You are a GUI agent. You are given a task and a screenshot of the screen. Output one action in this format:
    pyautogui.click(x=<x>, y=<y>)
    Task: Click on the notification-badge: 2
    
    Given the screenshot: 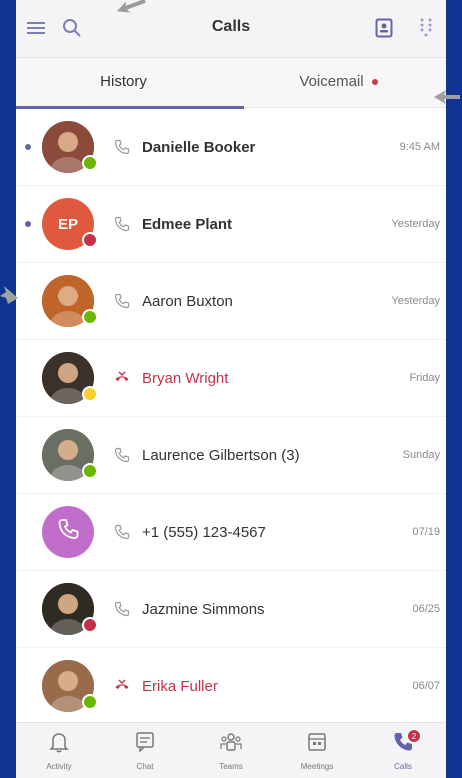 What is the action you would take?
    pyautogui.click(x=414, y=736)
    